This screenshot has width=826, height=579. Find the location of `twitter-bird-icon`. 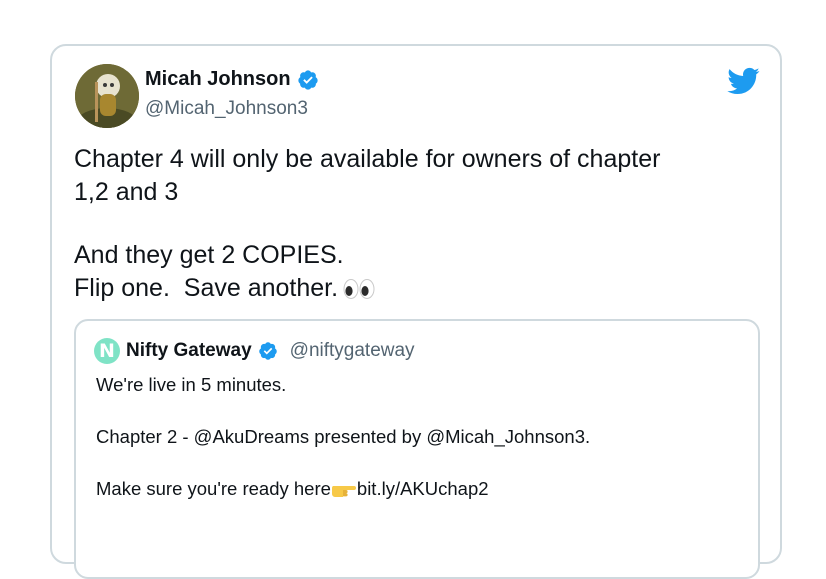

twitter-bird-icon is located at coordinates (743, 81).